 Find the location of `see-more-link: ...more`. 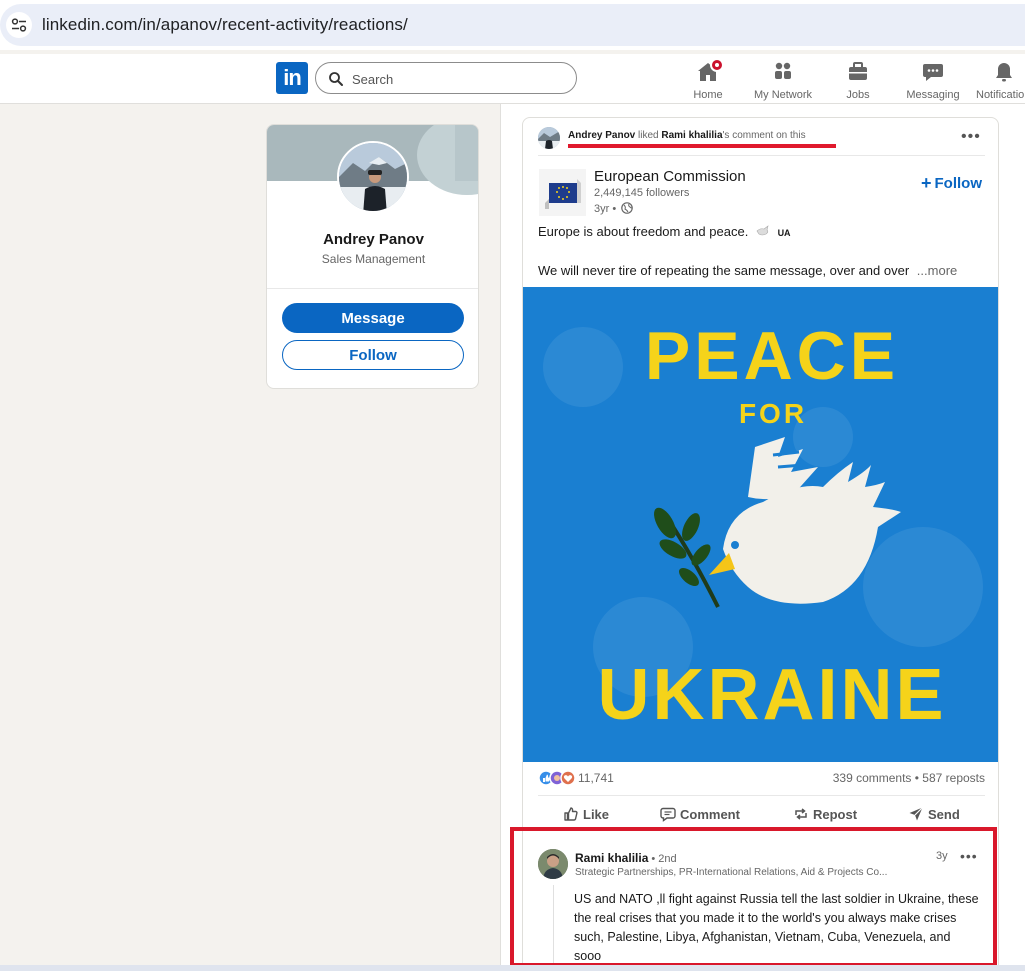

see-more-link: ...more is located at coordinates (937, 270).